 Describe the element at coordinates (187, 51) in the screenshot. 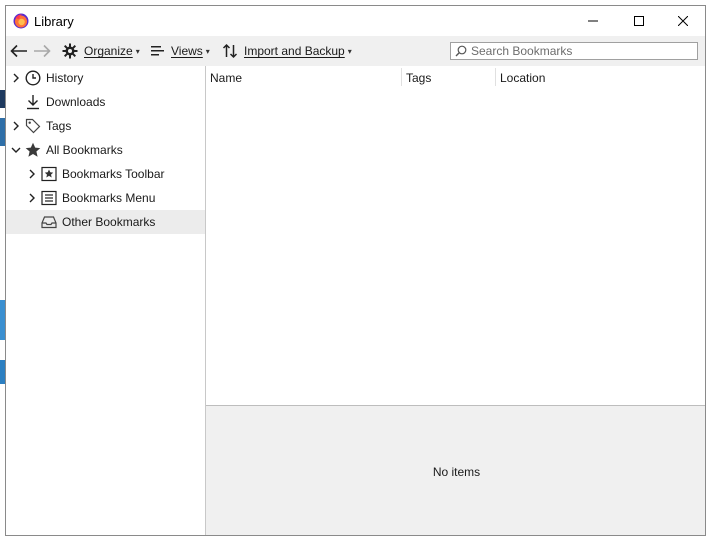

I see `views-label: Views` at that location.